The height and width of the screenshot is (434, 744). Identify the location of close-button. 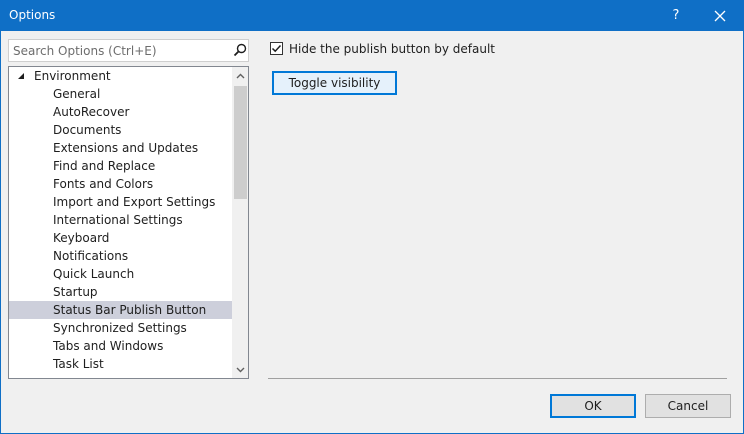
(720, 15).